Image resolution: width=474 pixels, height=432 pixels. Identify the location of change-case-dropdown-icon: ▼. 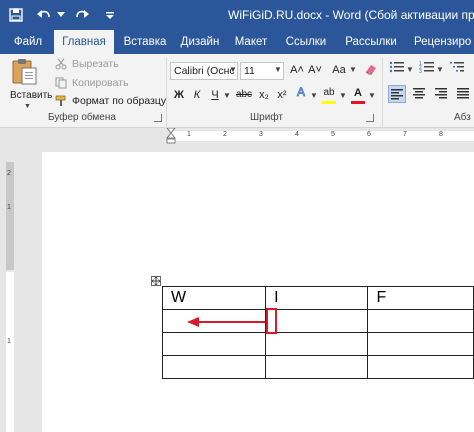
(353, 69).